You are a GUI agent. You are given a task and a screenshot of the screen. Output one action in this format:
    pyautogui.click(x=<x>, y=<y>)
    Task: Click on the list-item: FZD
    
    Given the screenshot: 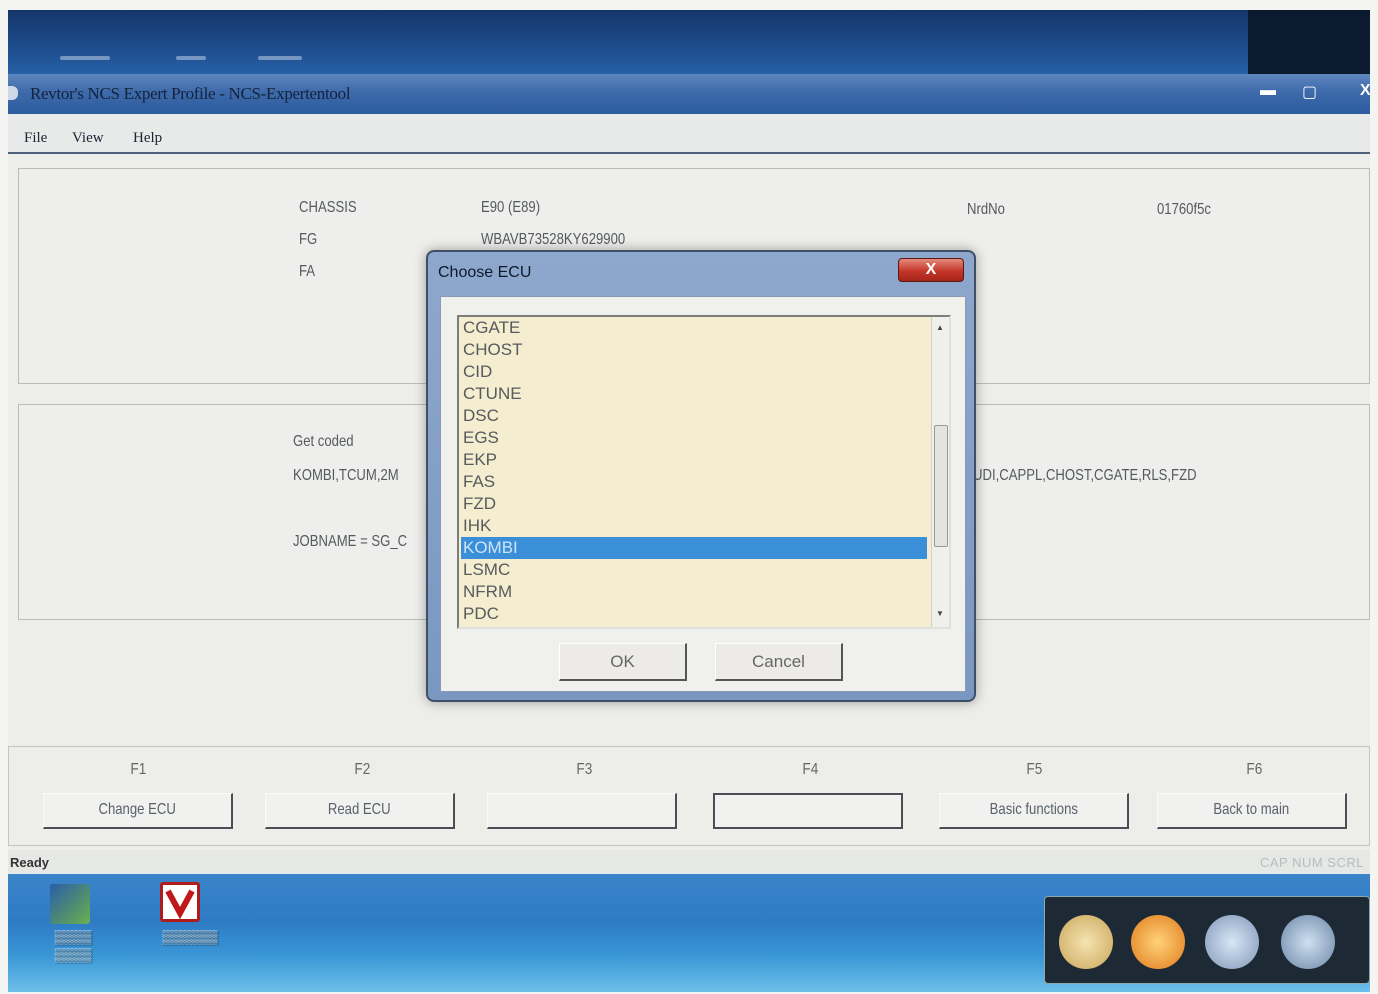 What is the action you would take?
    pyautogui.click(x=694, y=504)
    